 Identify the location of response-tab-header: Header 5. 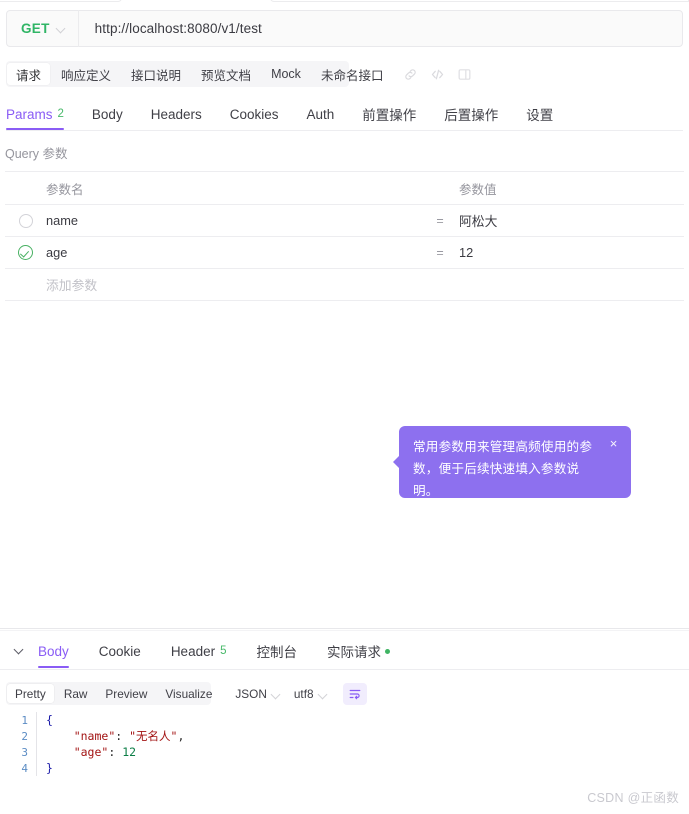
(199, 651).